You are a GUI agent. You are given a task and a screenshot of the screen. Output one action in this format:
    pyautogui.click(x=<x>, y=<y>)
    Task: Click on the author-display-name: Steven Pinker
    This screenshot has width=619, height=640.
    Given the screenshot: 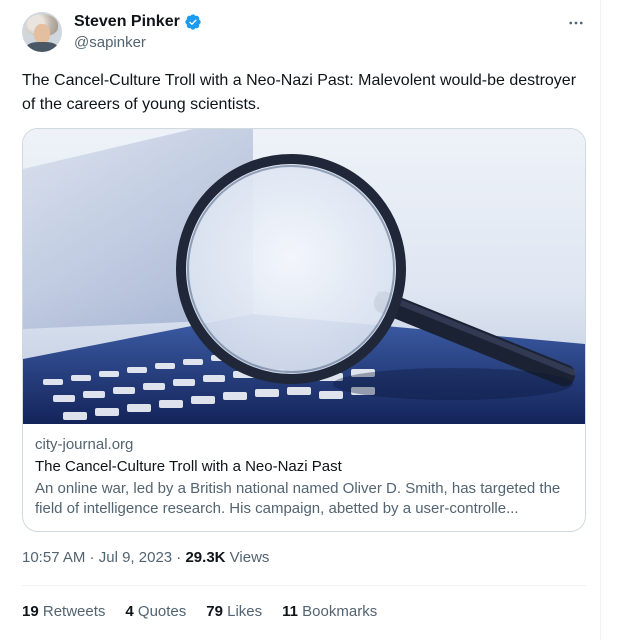 What is the action you would take?
    pyautogui.click(x=127, y=22)
    